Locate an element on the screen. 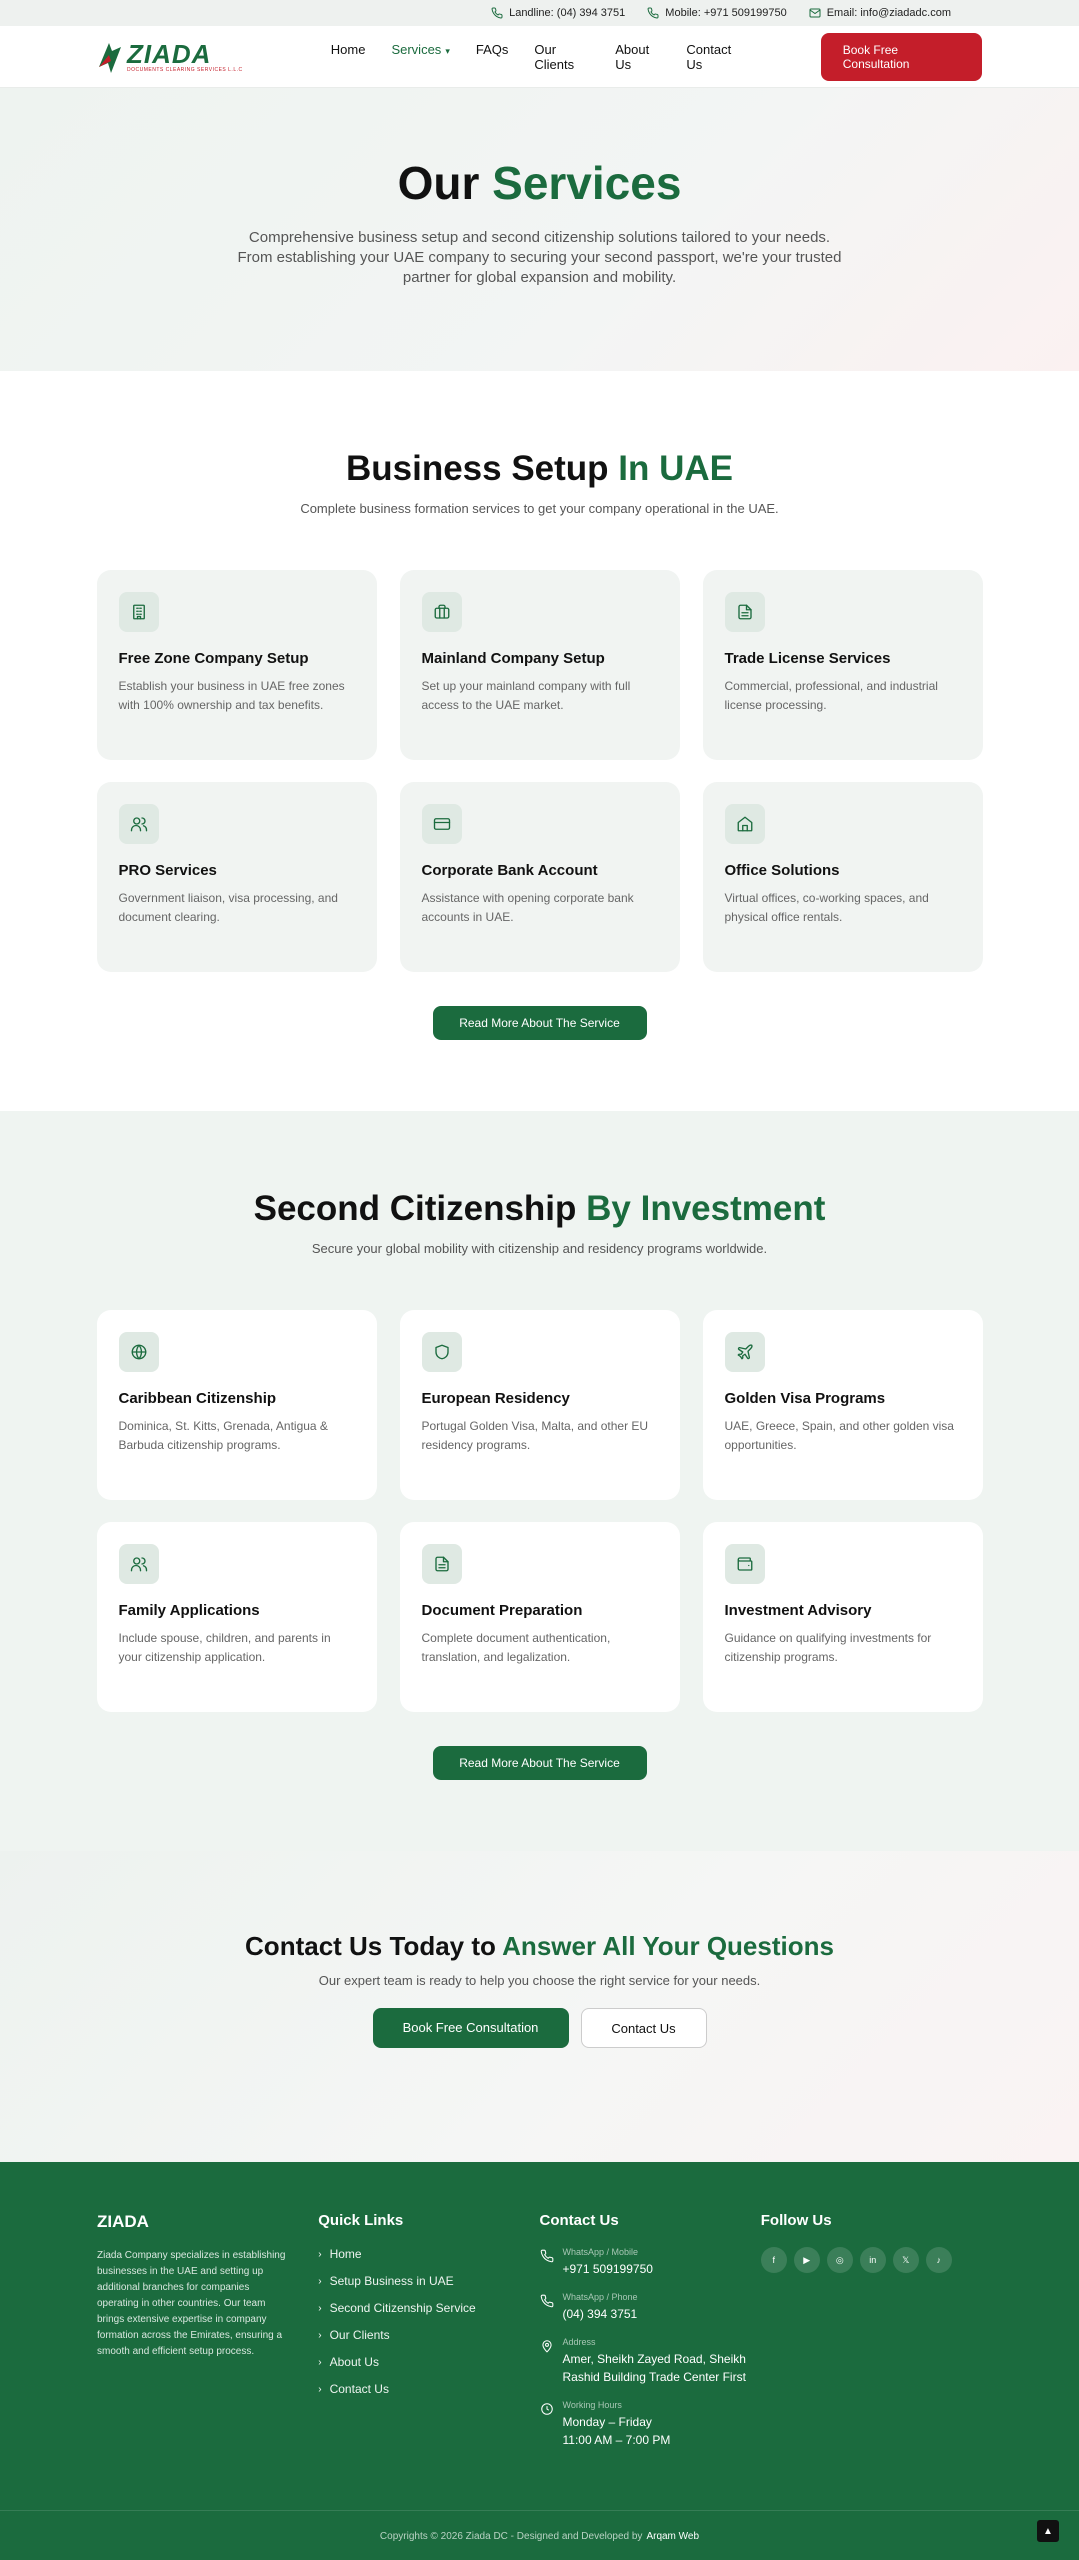 The image size is (1079, 2560). chevron-down-icon: ▾ is located at coordinates (447, 50).